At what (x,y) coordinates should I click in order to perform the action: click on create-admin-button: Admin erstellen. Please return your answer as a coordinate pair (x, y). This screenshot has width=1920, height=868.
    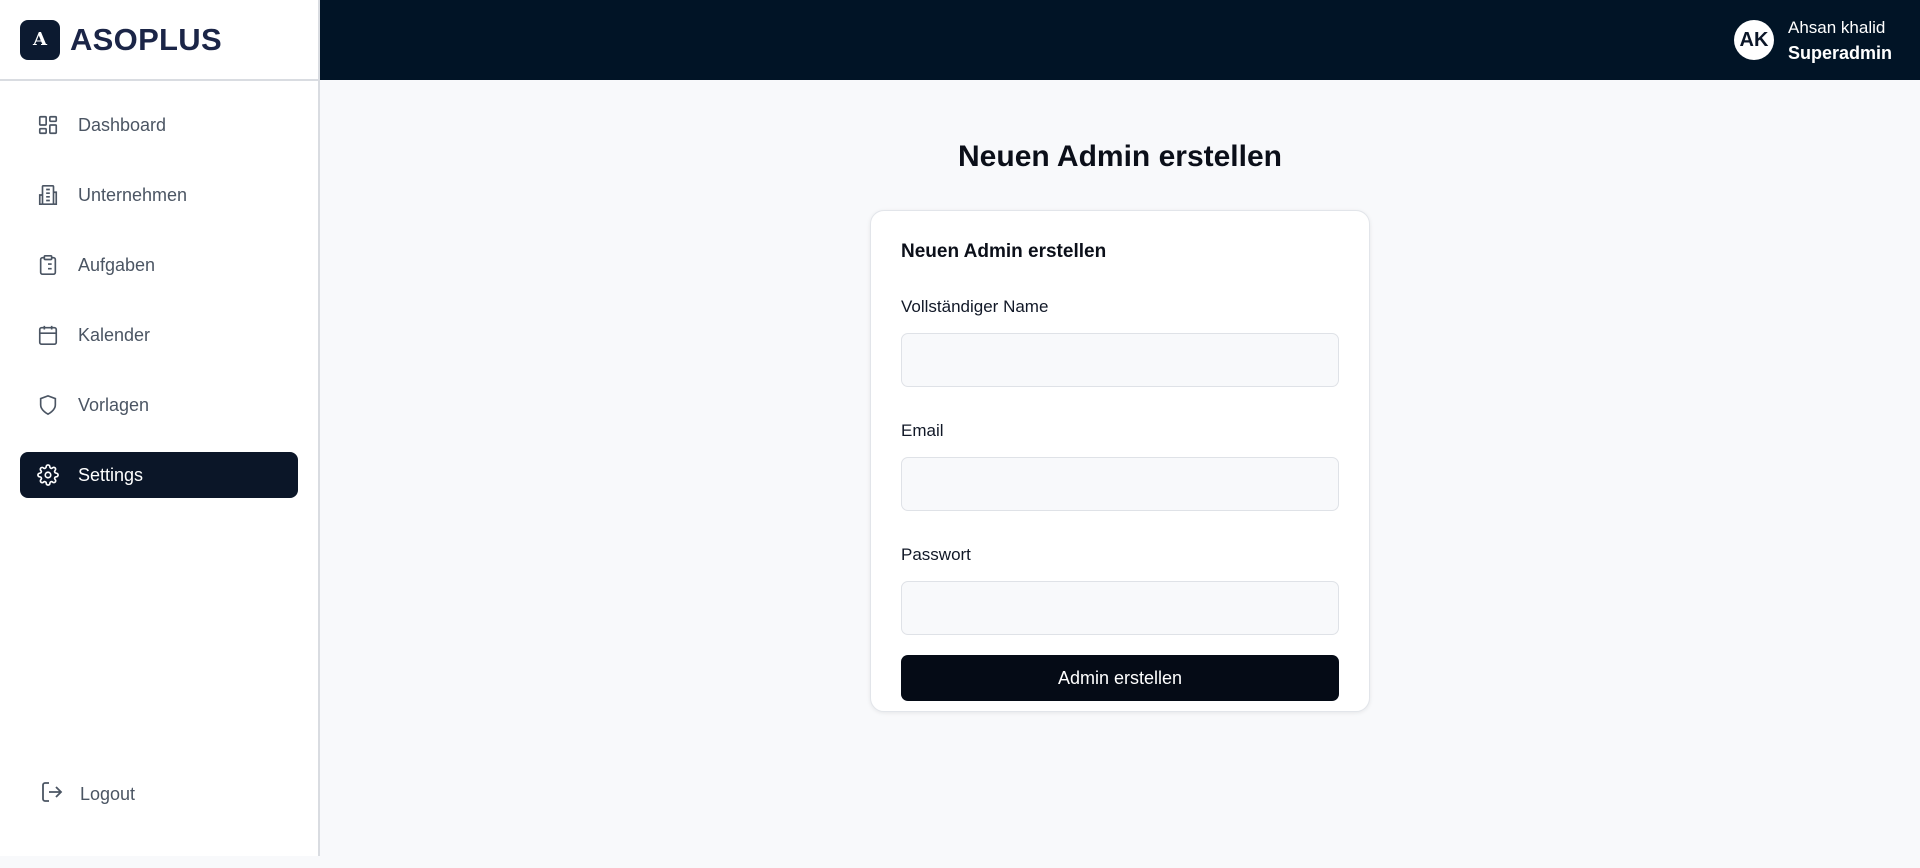
    Looking at the image, I should click on (1120, 678).